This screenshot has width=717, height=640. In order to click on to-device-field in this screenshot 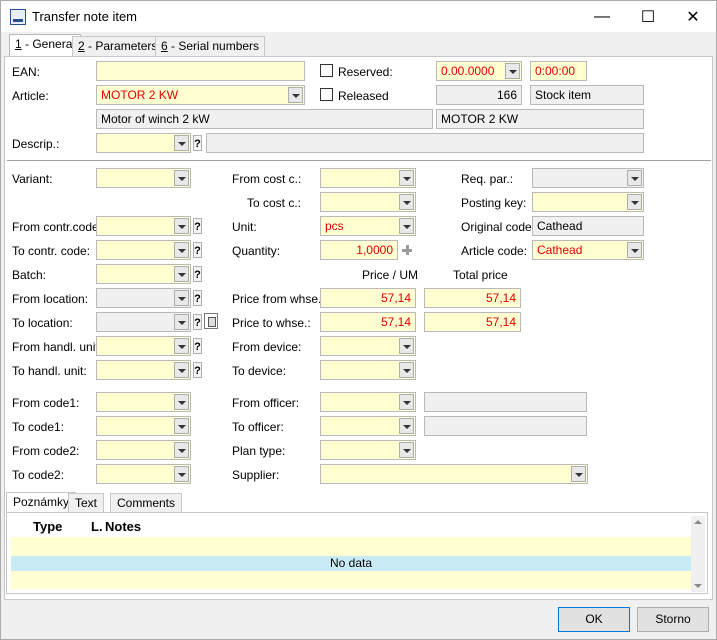, I will do `click(368, 370)`.